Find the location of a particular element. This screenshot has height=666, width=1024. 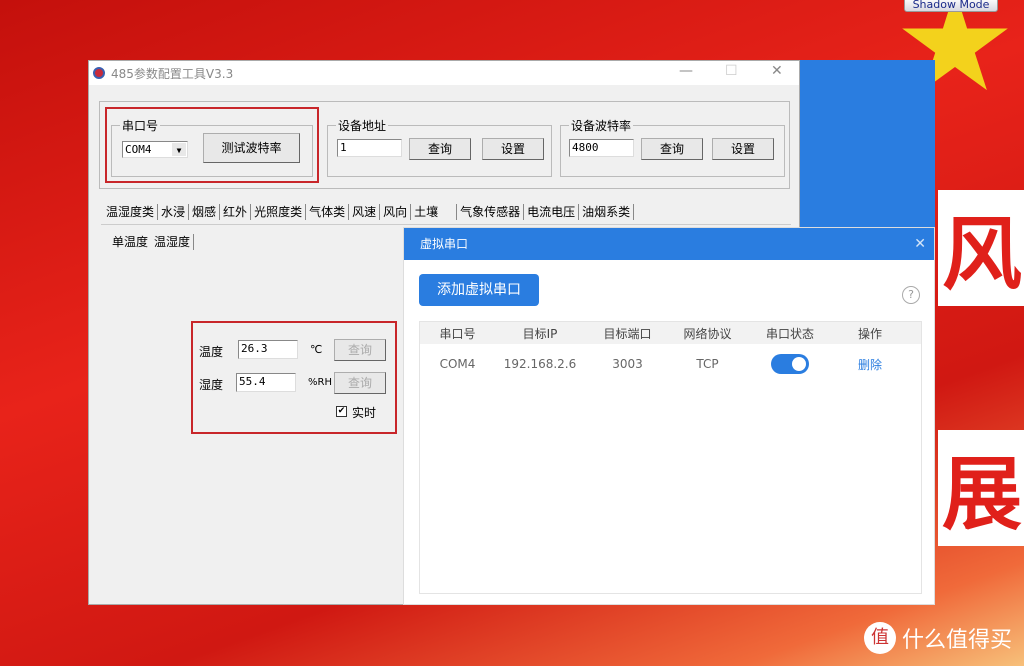

watermark-text: 什么值得买 is located at coordinates (956, 640).